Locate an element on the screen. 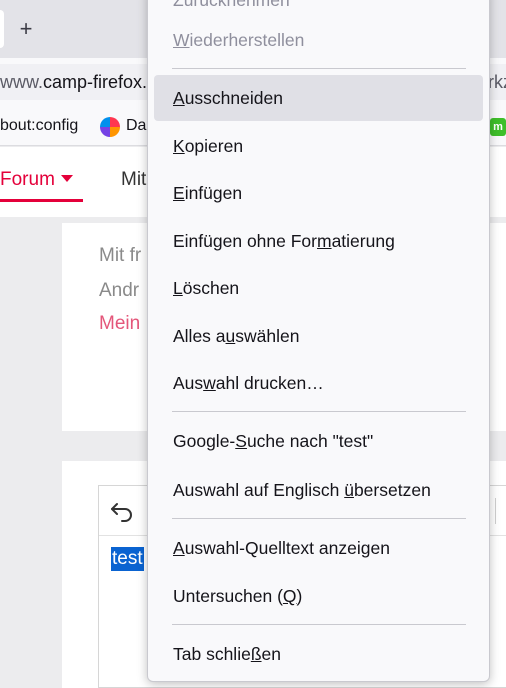 The width and height of the screenshot is (506, 688). signature-line: Andr is located at coordinates (119, 290).